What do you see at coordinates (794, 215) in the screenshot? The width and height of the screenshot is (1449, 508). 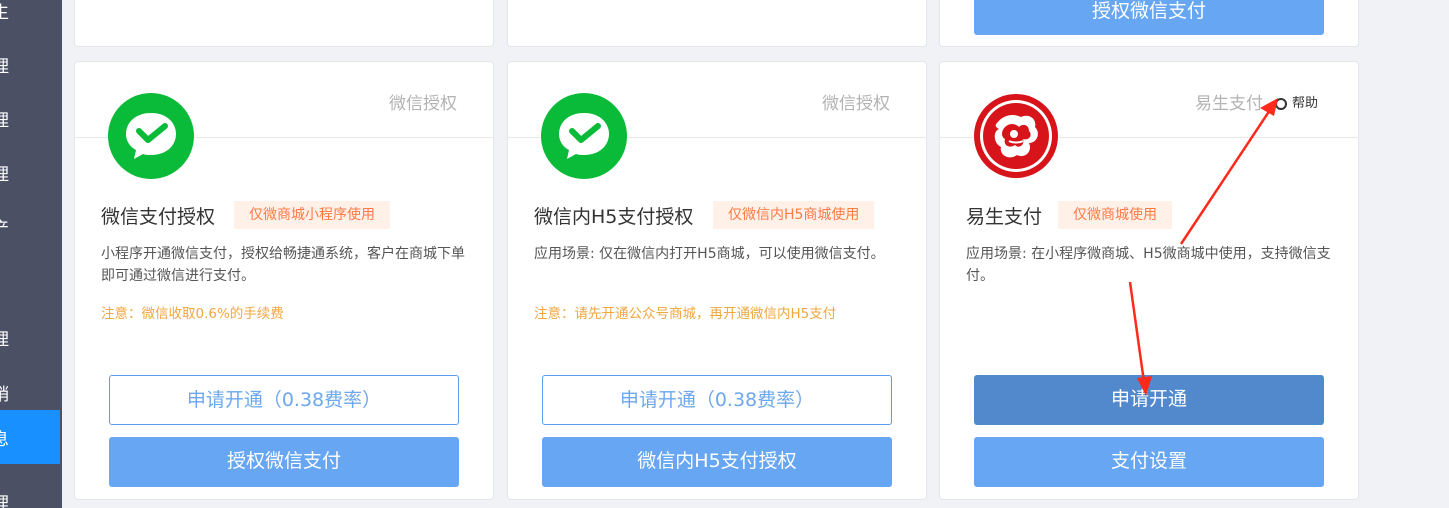 I see `usage-badge: 仅微信内H5商城使用` at bounding box center [794, 215].